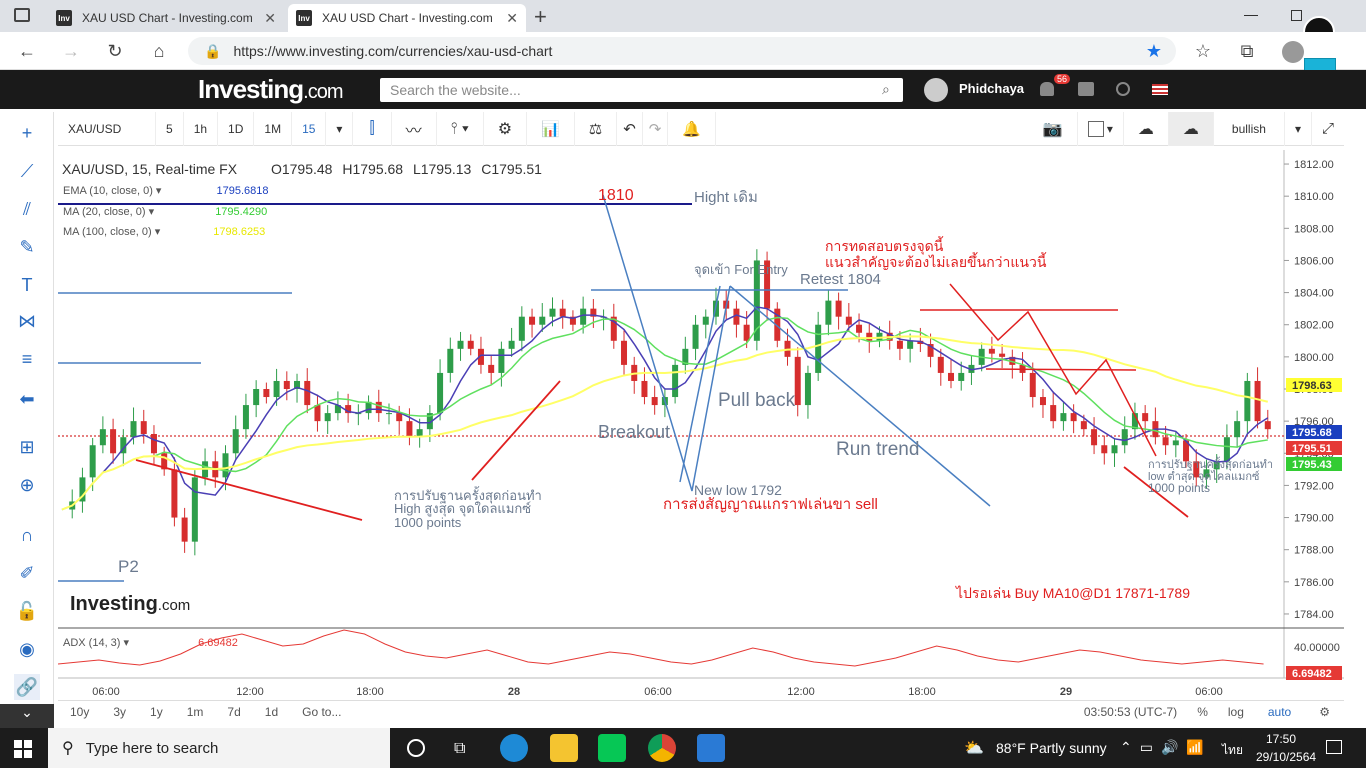 This screenshot has width=1366, height=768. I want to click on annotation-text: ไปรอเล่น Buy MA10@D1 17871-1789, so click(1072, 593).